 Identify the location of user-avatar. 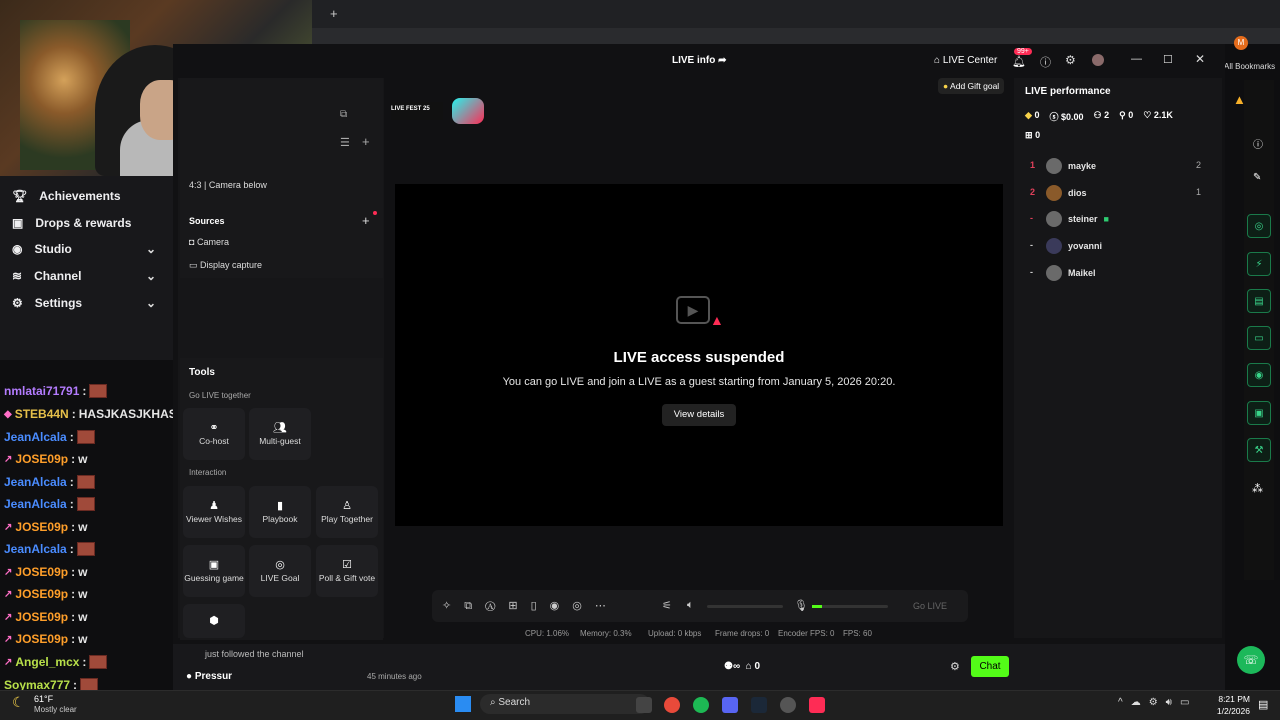
(1098, 60).